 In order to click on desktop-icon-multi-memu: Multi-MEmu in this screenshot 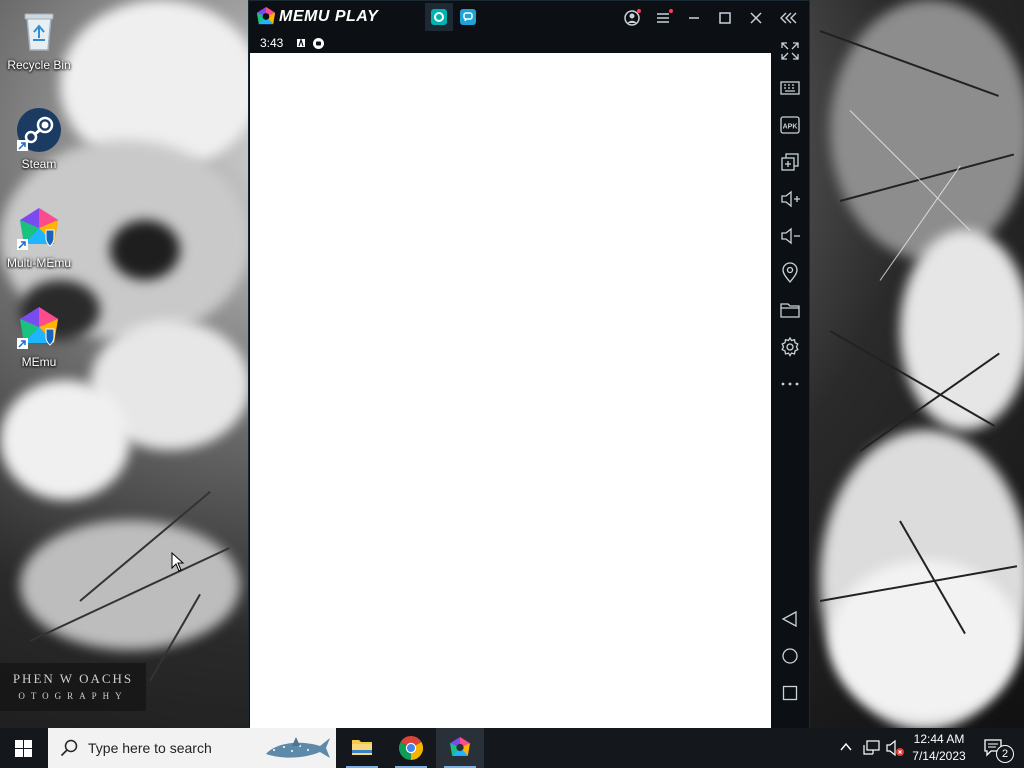, I will do `click(39, 238)`.